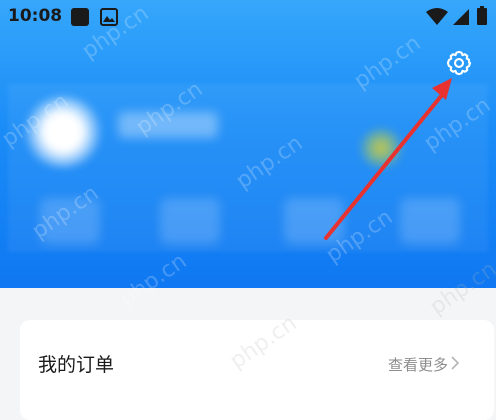  I want to click on status-bar: 10:08, so click(248, 16).